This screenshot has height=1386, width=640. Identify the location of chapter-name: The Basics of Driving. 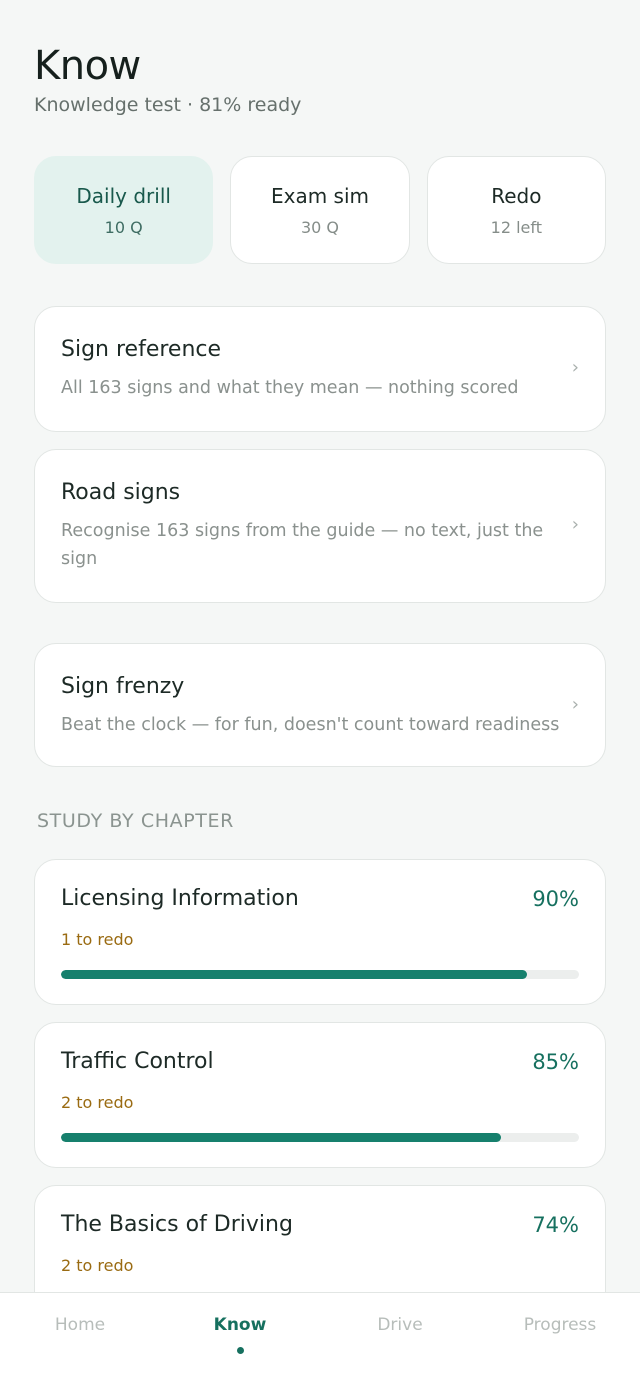
(177, 1224).